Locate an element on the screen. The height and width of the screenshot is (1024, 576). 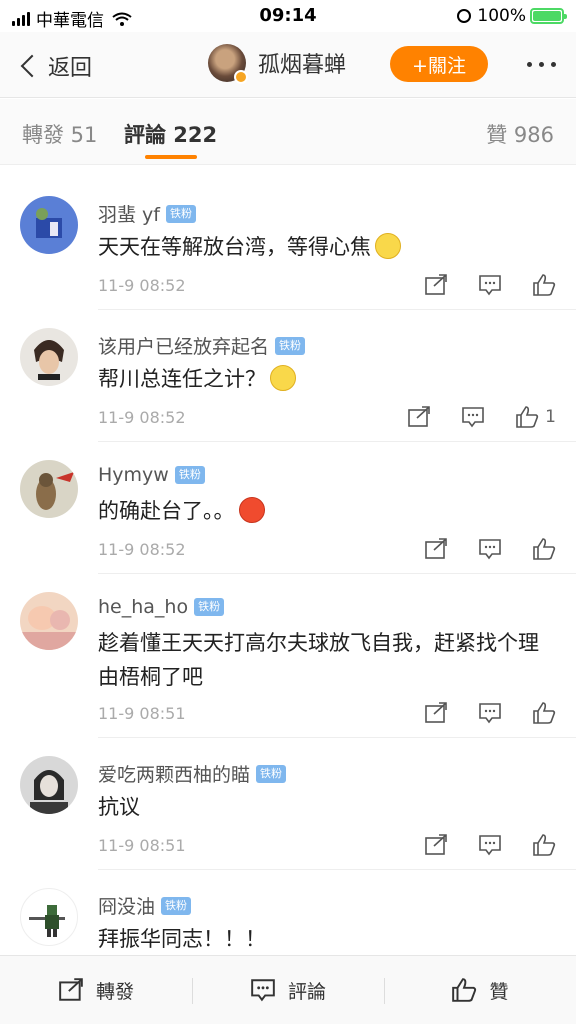
nav-bar: 返回 孤烟暮蝉 +關注 is located at coordinates (288, 65).